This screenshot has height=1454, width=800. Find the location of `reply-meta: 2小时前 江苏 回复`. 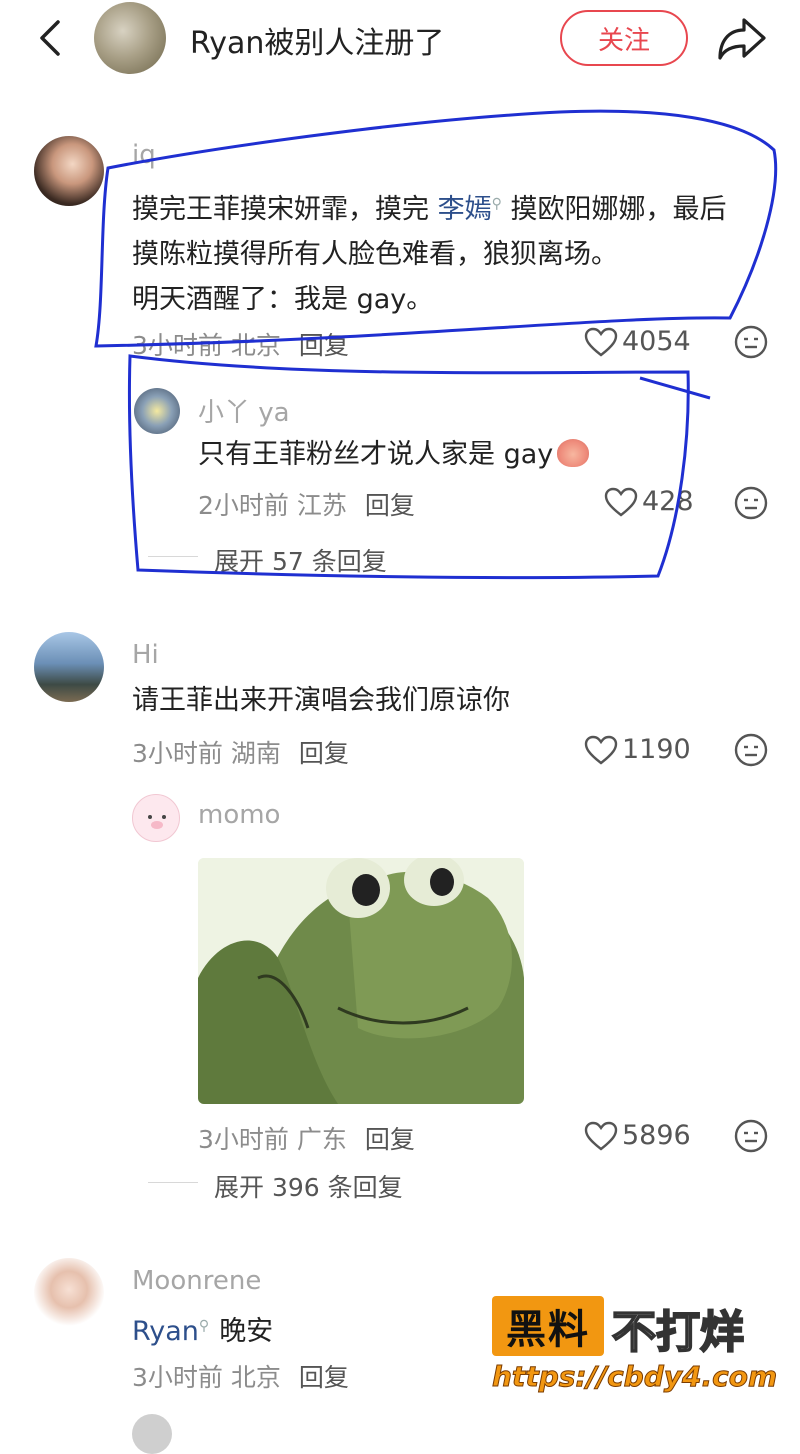

reply-meta: 2小时前 江苏 回复 is located at coordinates (306, 505).